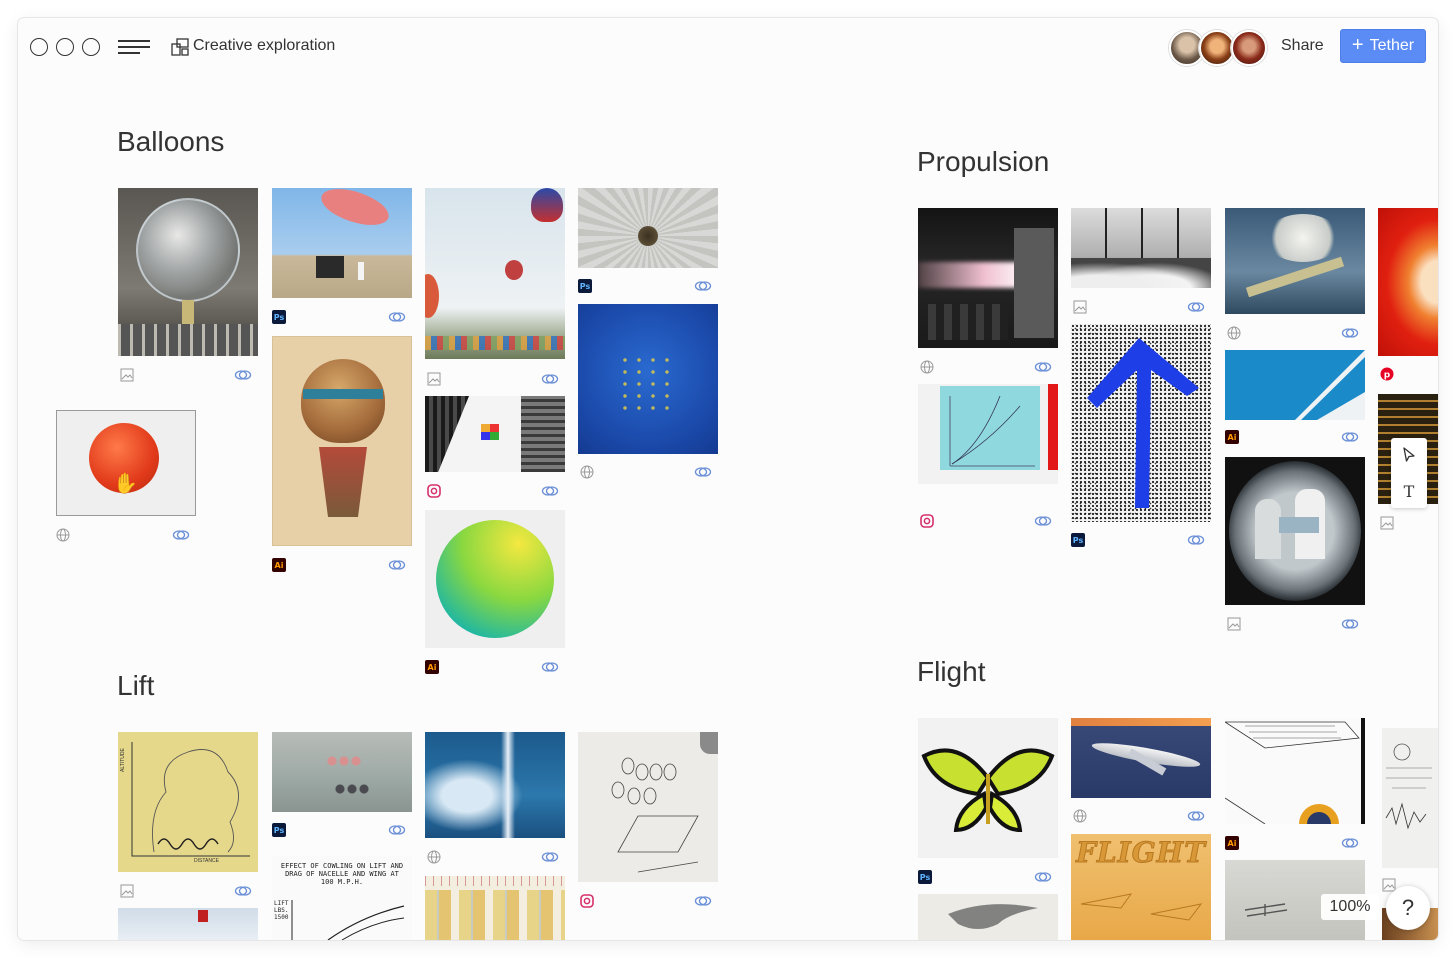 The image size is (1456, 958). What do you see at coordinates (1350, 907) in the screenshot?
I see `zoom-level: 100%` at bounding box center [1350, 907].